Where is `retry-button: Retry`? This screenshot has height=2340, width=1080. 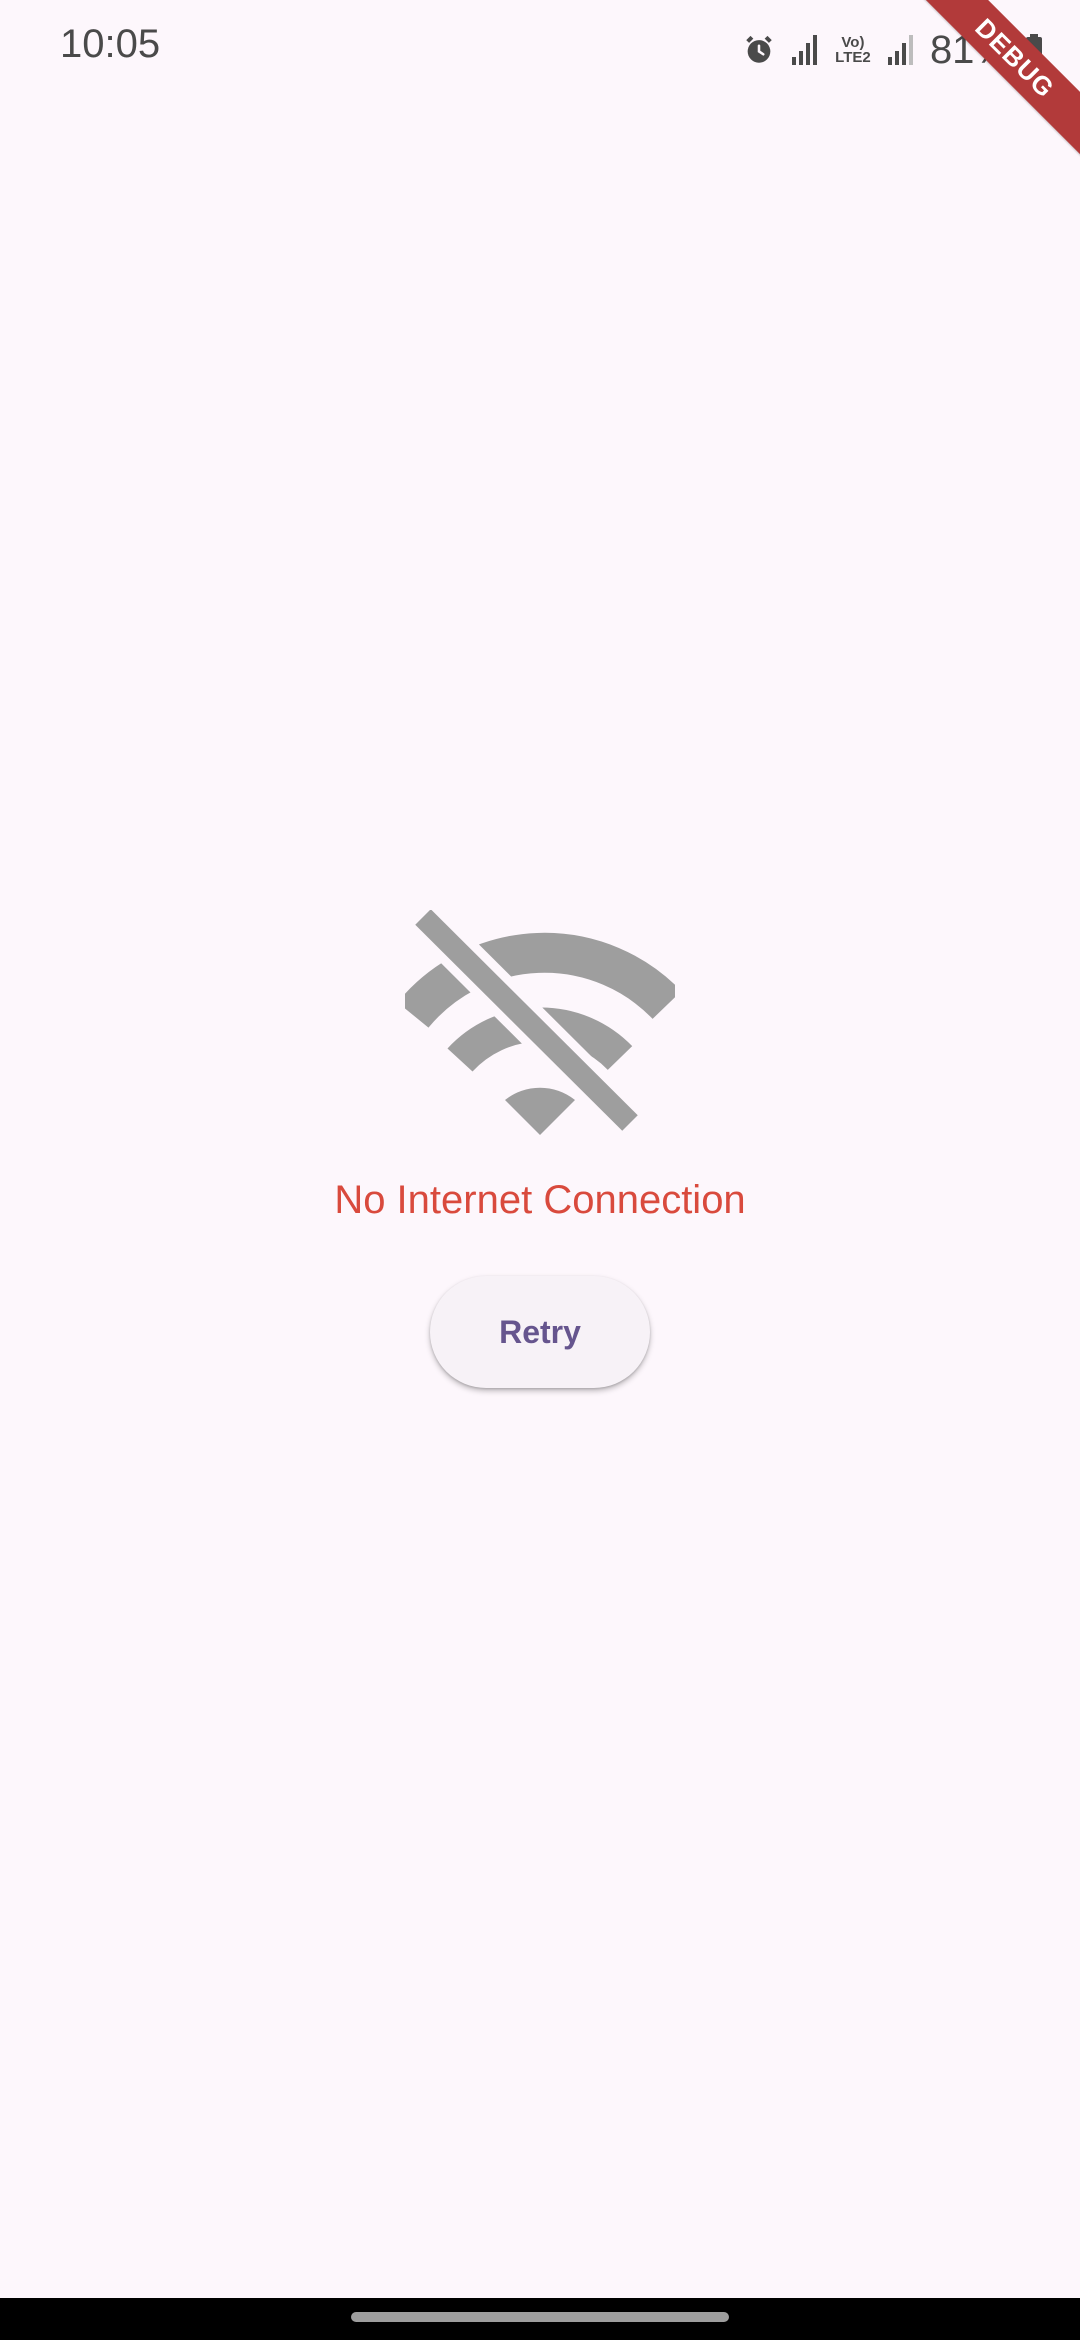 retry-button: Retry is located at coordinates (540, 1332).